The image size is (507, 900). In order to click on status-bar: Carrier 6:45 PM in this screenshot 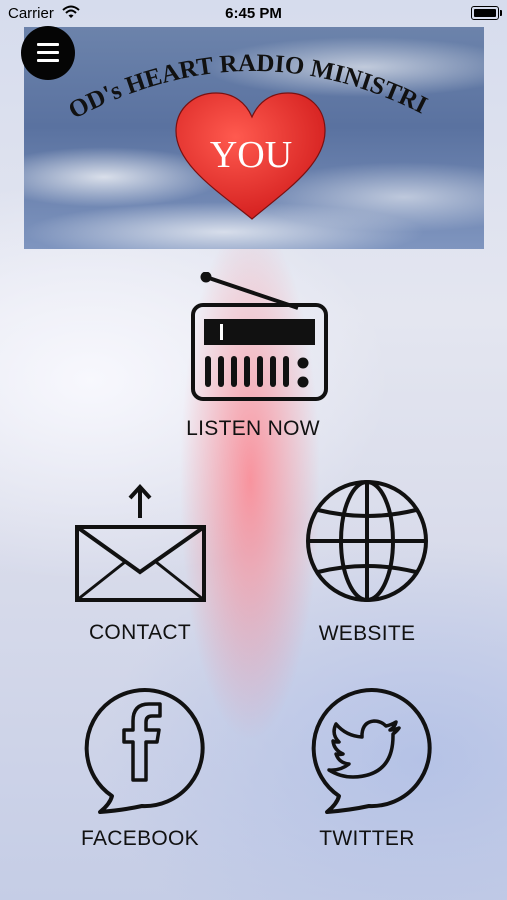, I will do `click(253, 13)`.